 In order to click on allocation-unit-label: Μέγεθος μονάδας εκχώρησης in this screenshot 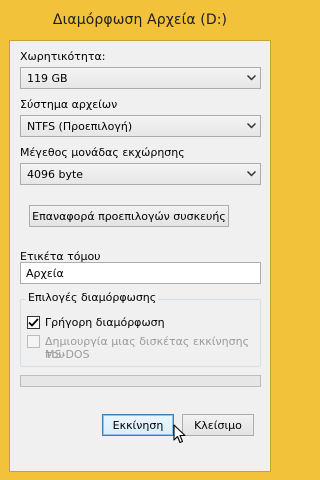, I will do `click(102, 152)`.